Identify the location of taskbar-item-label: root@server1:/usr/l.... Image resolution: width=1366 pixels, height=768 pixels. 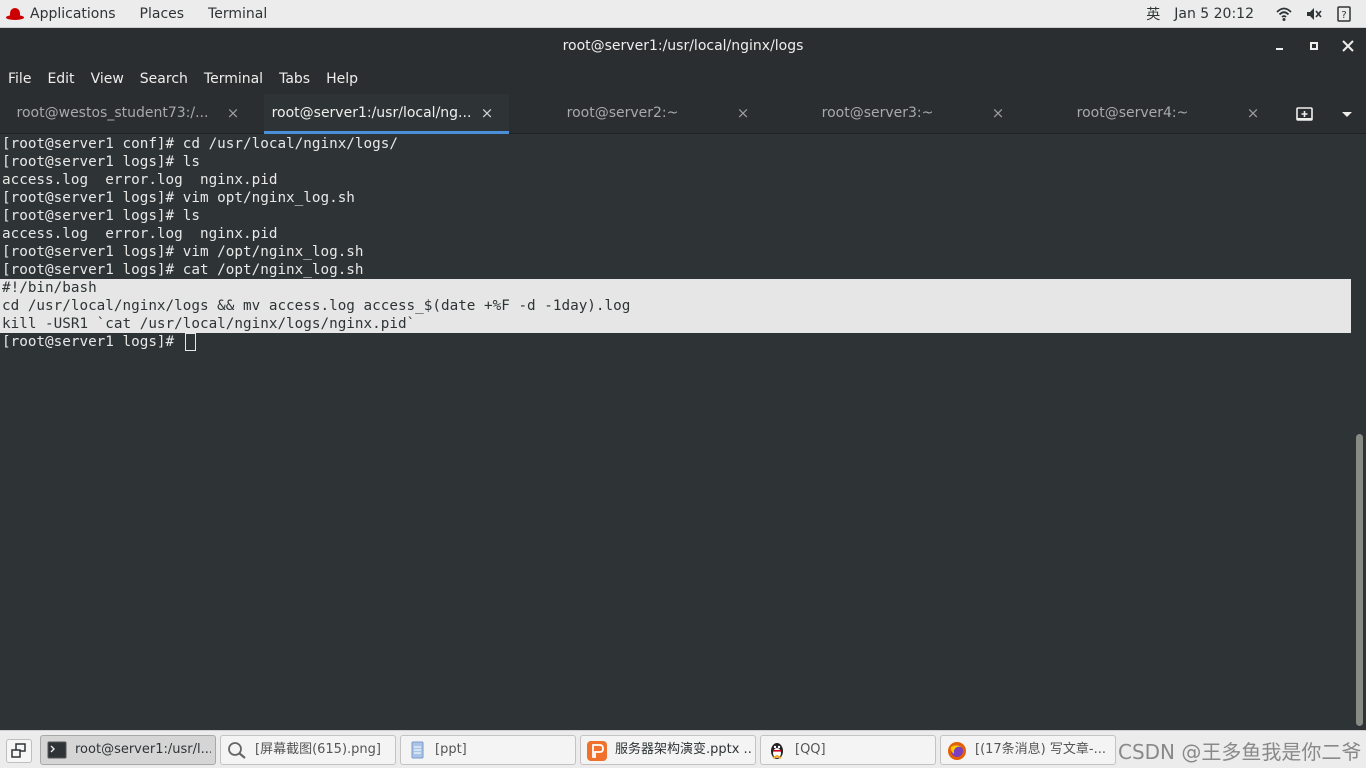
(143, 749).